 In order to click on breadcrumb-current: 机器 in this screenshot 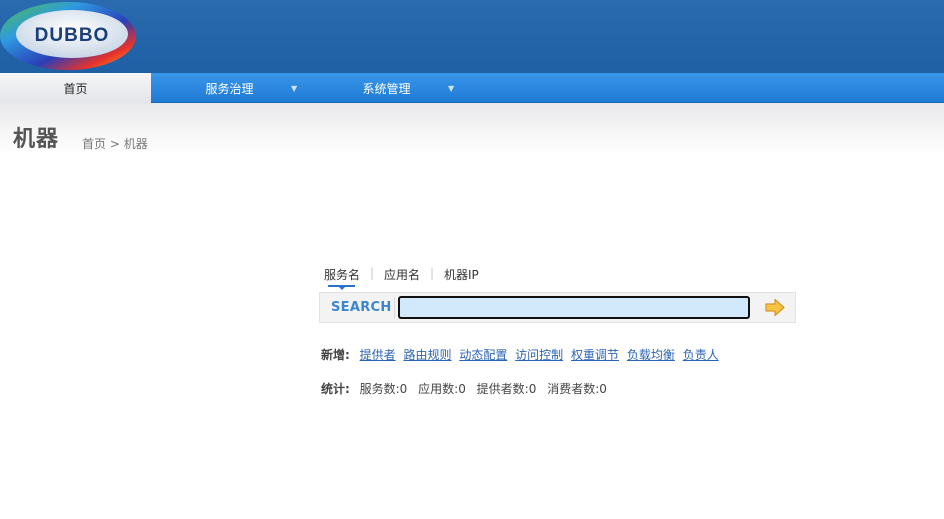, I will do `click(135, 144)`.